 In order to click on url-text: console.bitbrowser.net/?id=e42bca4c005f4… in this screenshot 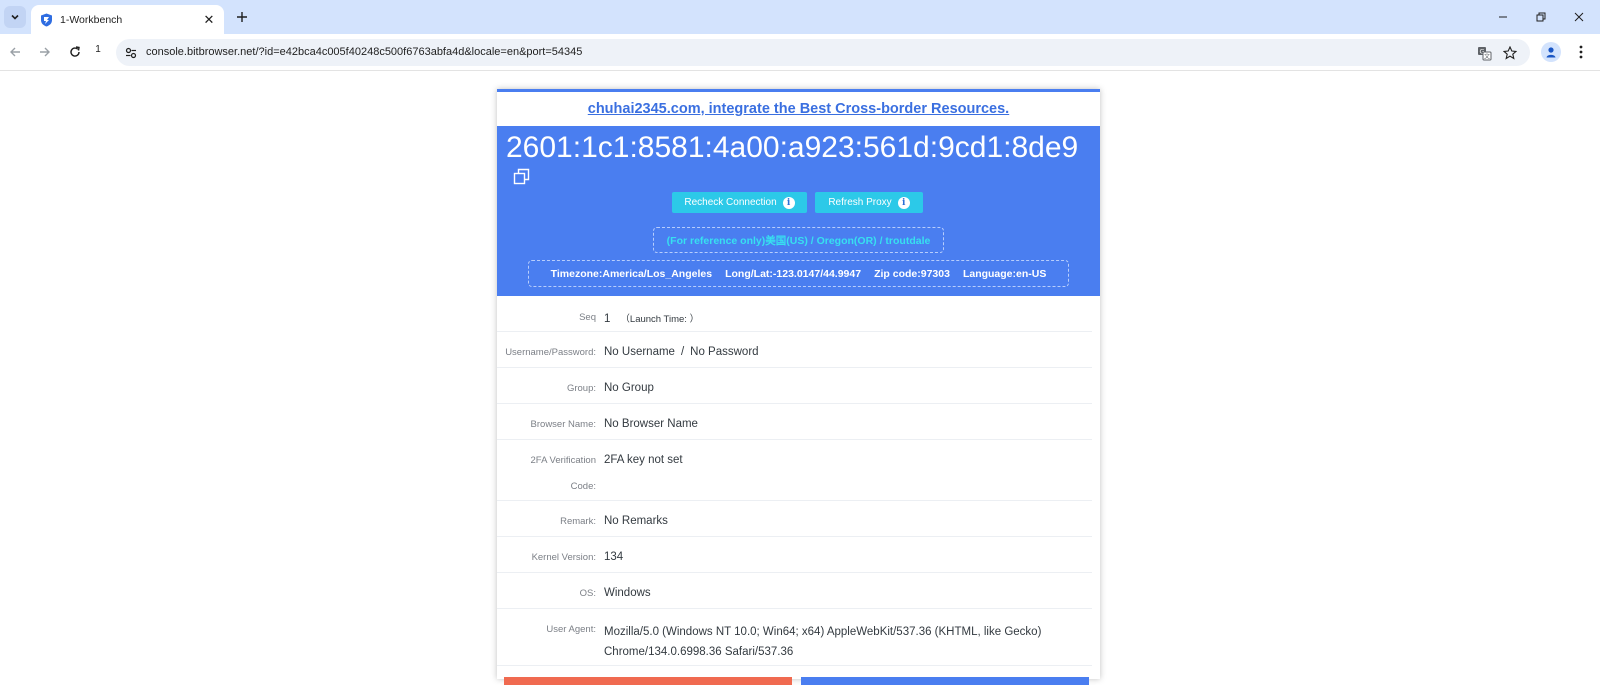, I will do `click(364, 52)`.